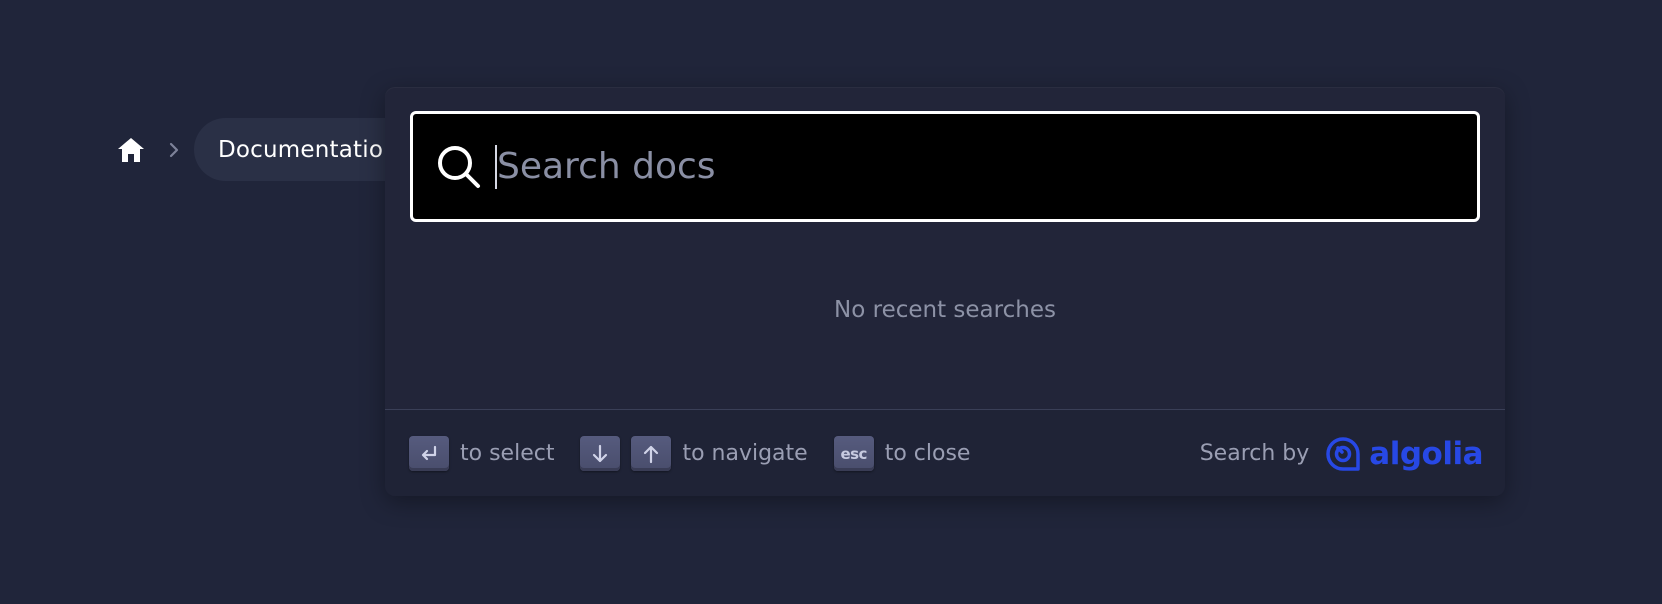 The height and width of the screenshot is (604, 1662). I want to click on search-by-label: Search by, so click(1254, 453).